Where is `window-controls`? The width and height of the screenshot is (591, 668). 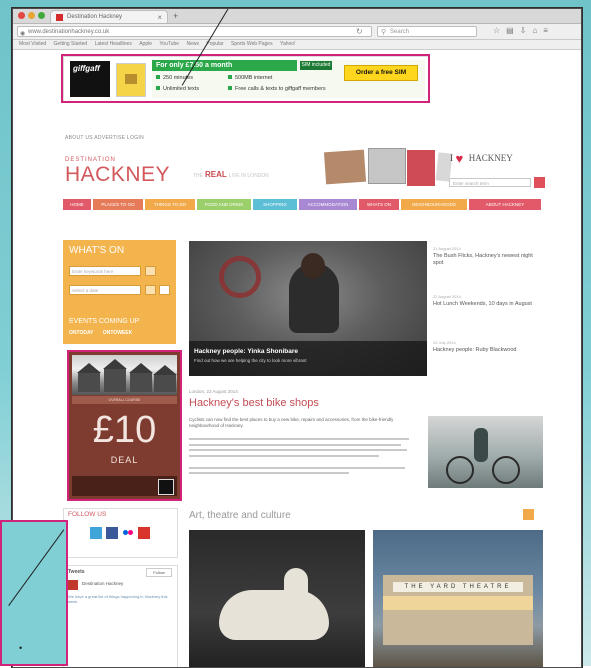 window-controls is located at coordinates (31, 15).